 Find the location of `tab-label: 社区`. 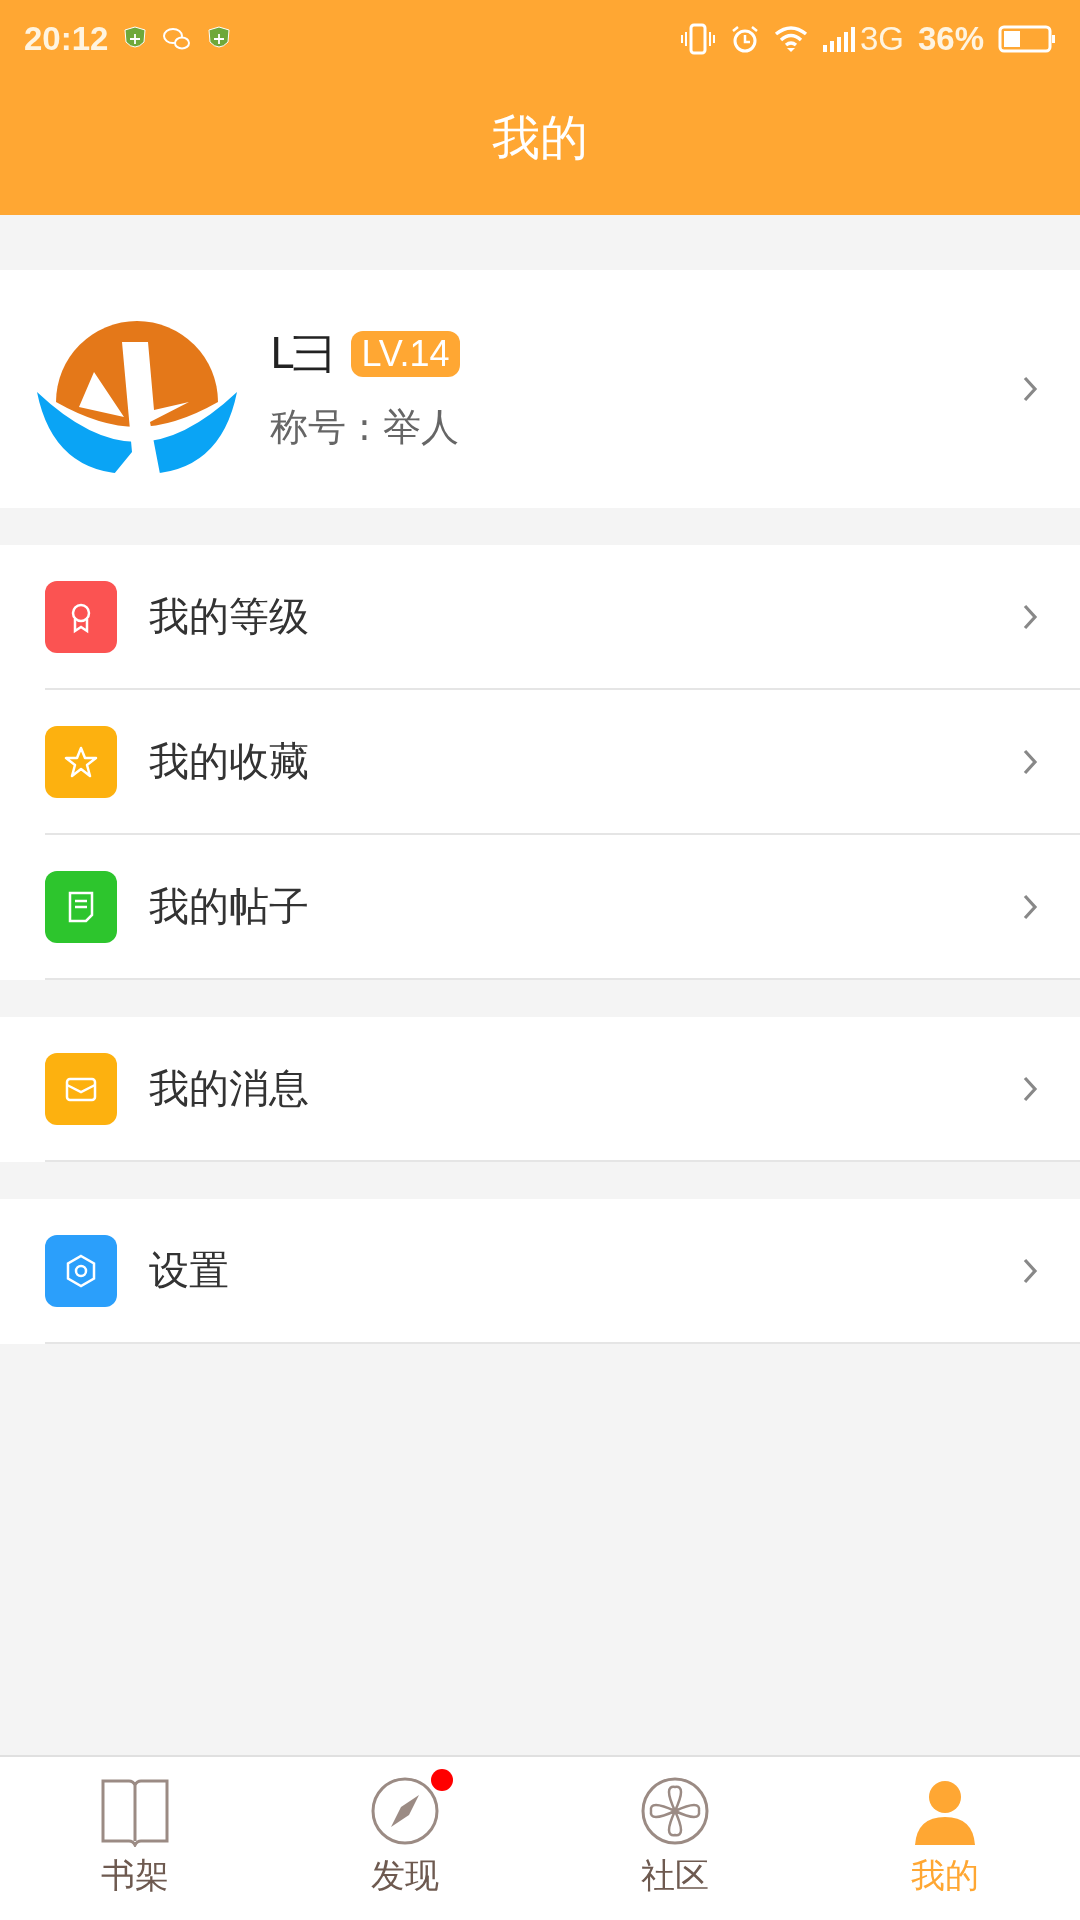

tab-label: 社区 is located at coordinates (675, 1875).